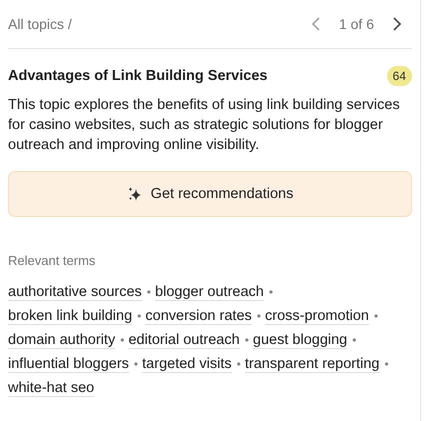 This screenshot has width=431, height=421. Describe the element at coordinates (204, 125) in the screenshot. I see `topic-description: This topic explores the benefits of using link building services for casino websites, such as strategic solutions for blogger outreach and improving online visibility.` at that location.